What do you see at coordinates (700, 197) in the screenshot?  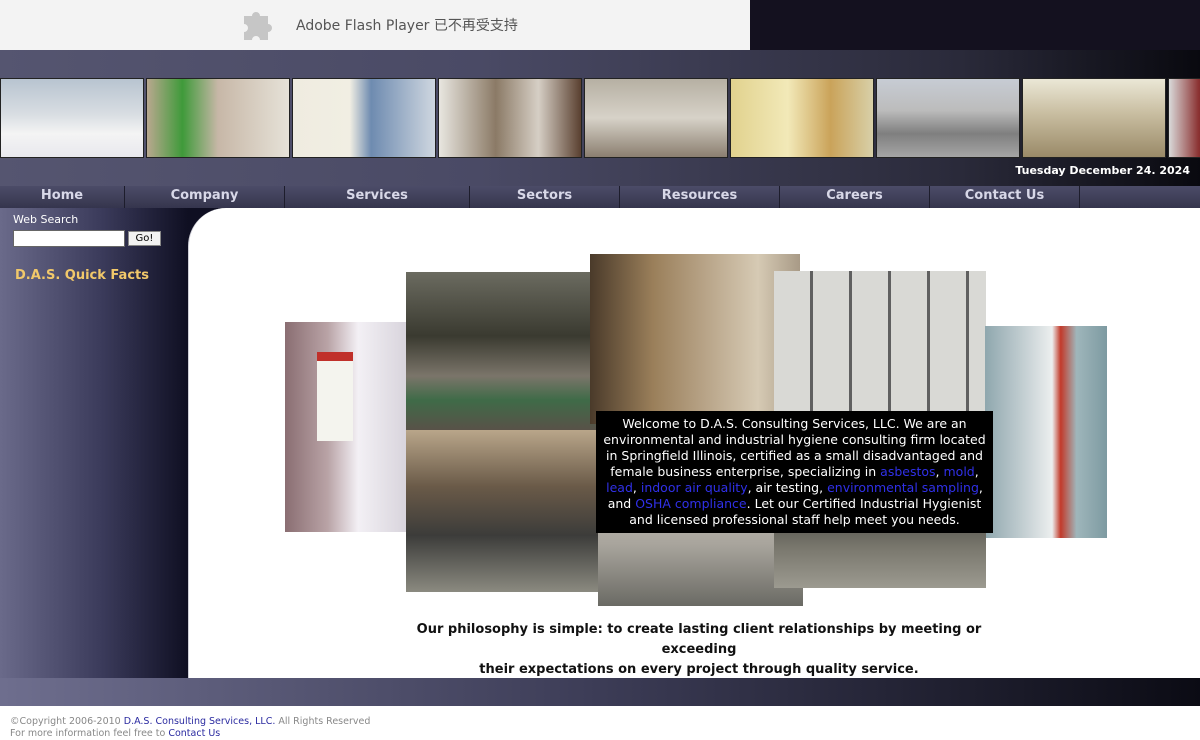 I see `nav-resources: Resources` at bounding box center [700, 197].